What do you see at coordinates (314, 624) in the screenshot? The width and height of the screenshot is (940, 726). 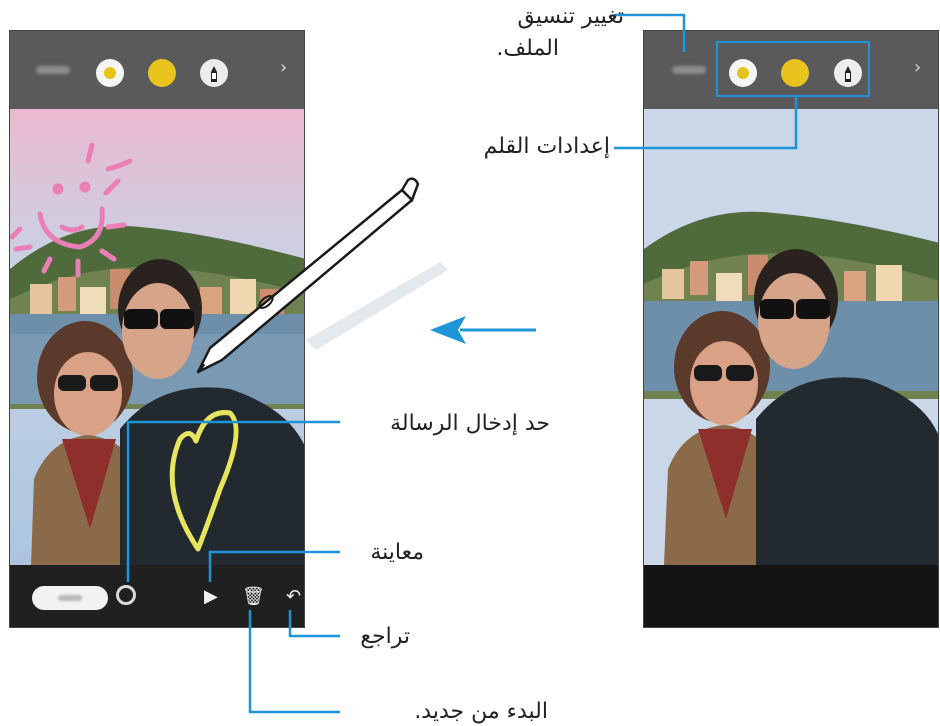 I see `callout-line-undo` at bounding box center [314, 624].